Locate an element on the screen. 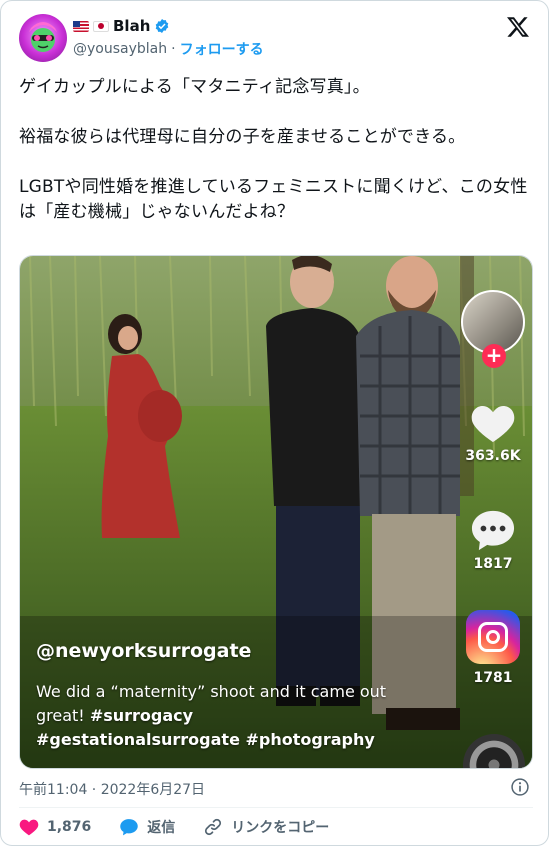 This screenshot has height=846, width=549. copy-link-button: リンクをコピー is located at coordinates (266, 827).